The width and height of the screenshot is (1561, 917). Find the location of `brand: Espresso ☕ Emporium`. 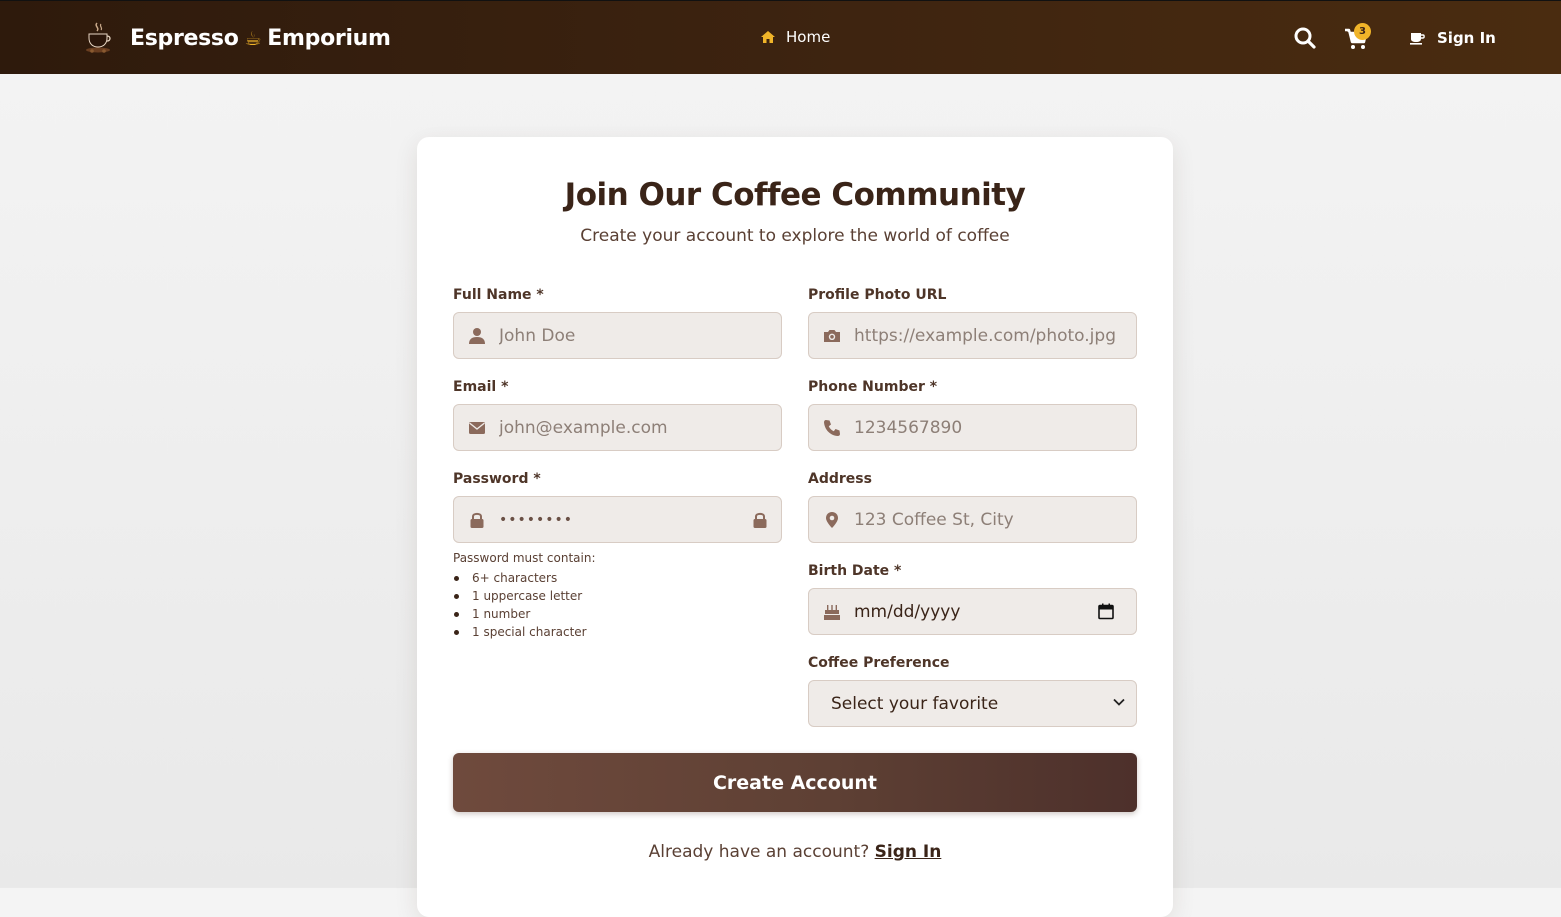

brand: Espresso ☕ Emporium is located at coordinates (237, 38).